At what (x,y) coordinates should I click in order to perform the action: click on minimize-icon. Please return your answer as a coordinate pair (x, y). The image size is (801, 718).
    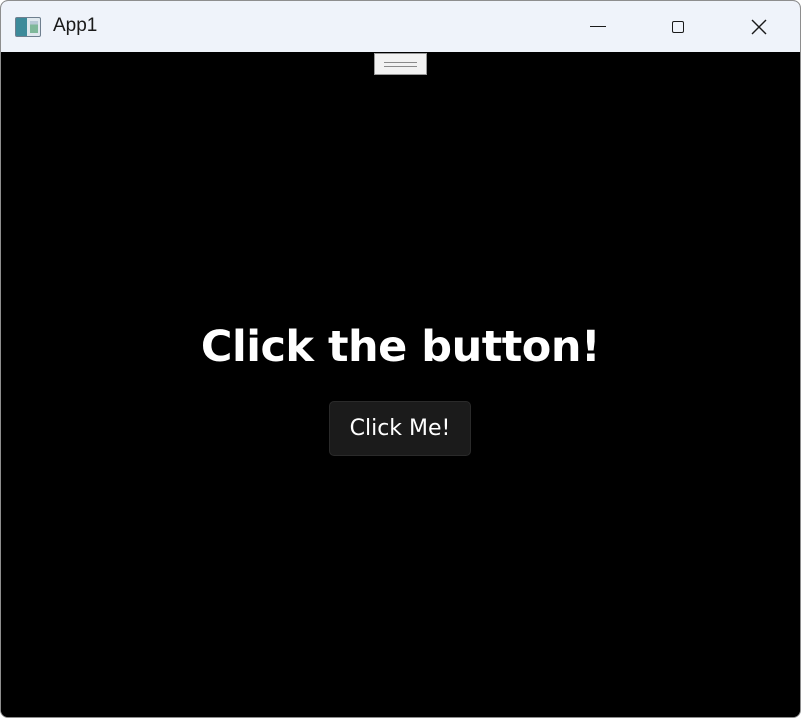
    Looking at the image, I should click on (598, 26).